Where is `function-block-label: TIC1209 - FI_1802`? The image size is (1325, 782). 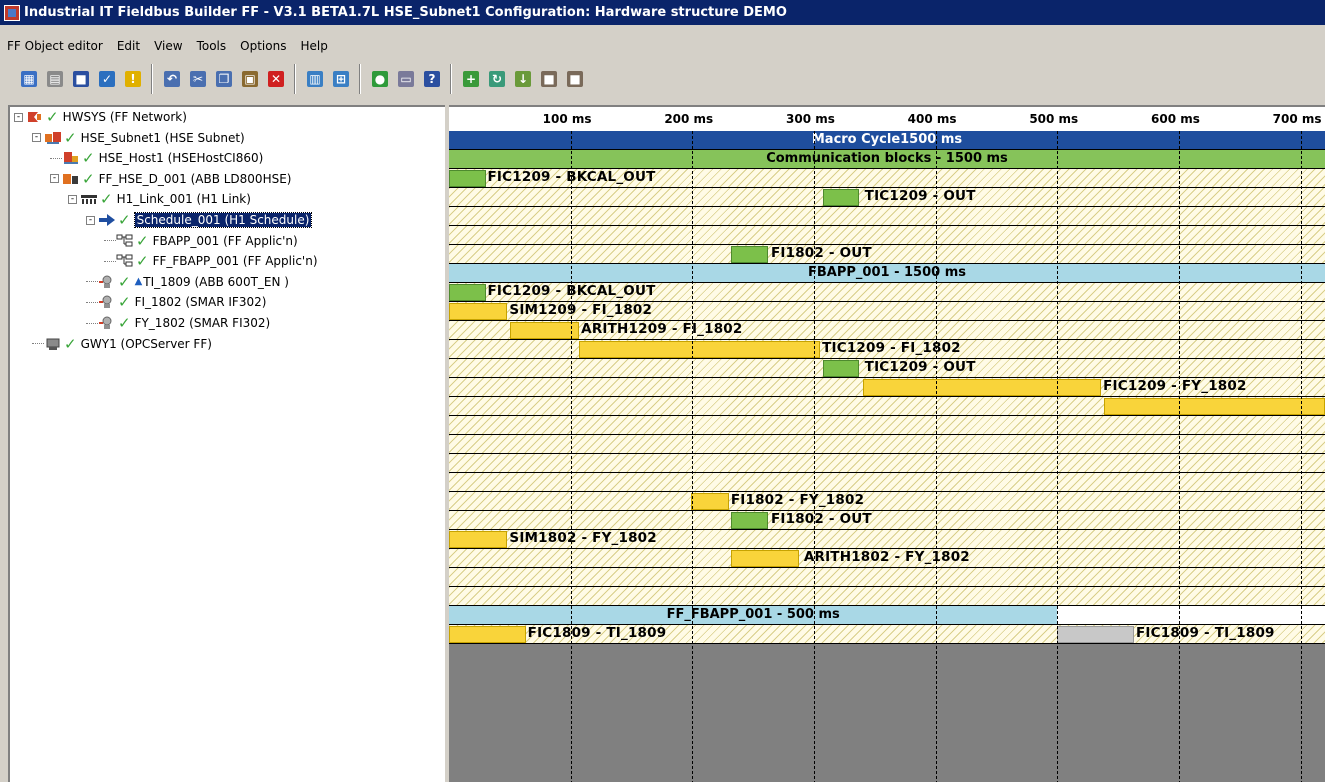 function-block-label: TIC1209 - FI_1802 is located at coordinates (891, 348).